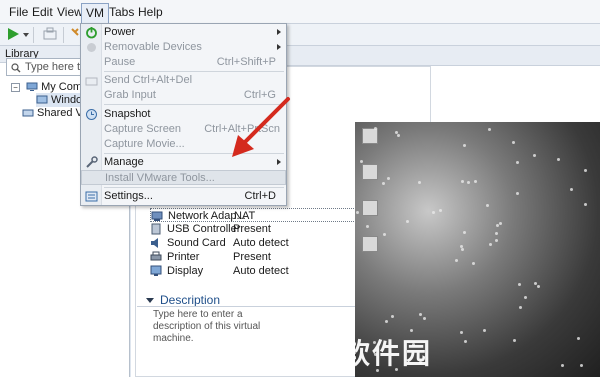 This screenshot has height=377, width=600. What do you see at coordinates (261, 127) in the screenshot?
I see `annotation-arrow-icon` at bounding box center [261, 127].